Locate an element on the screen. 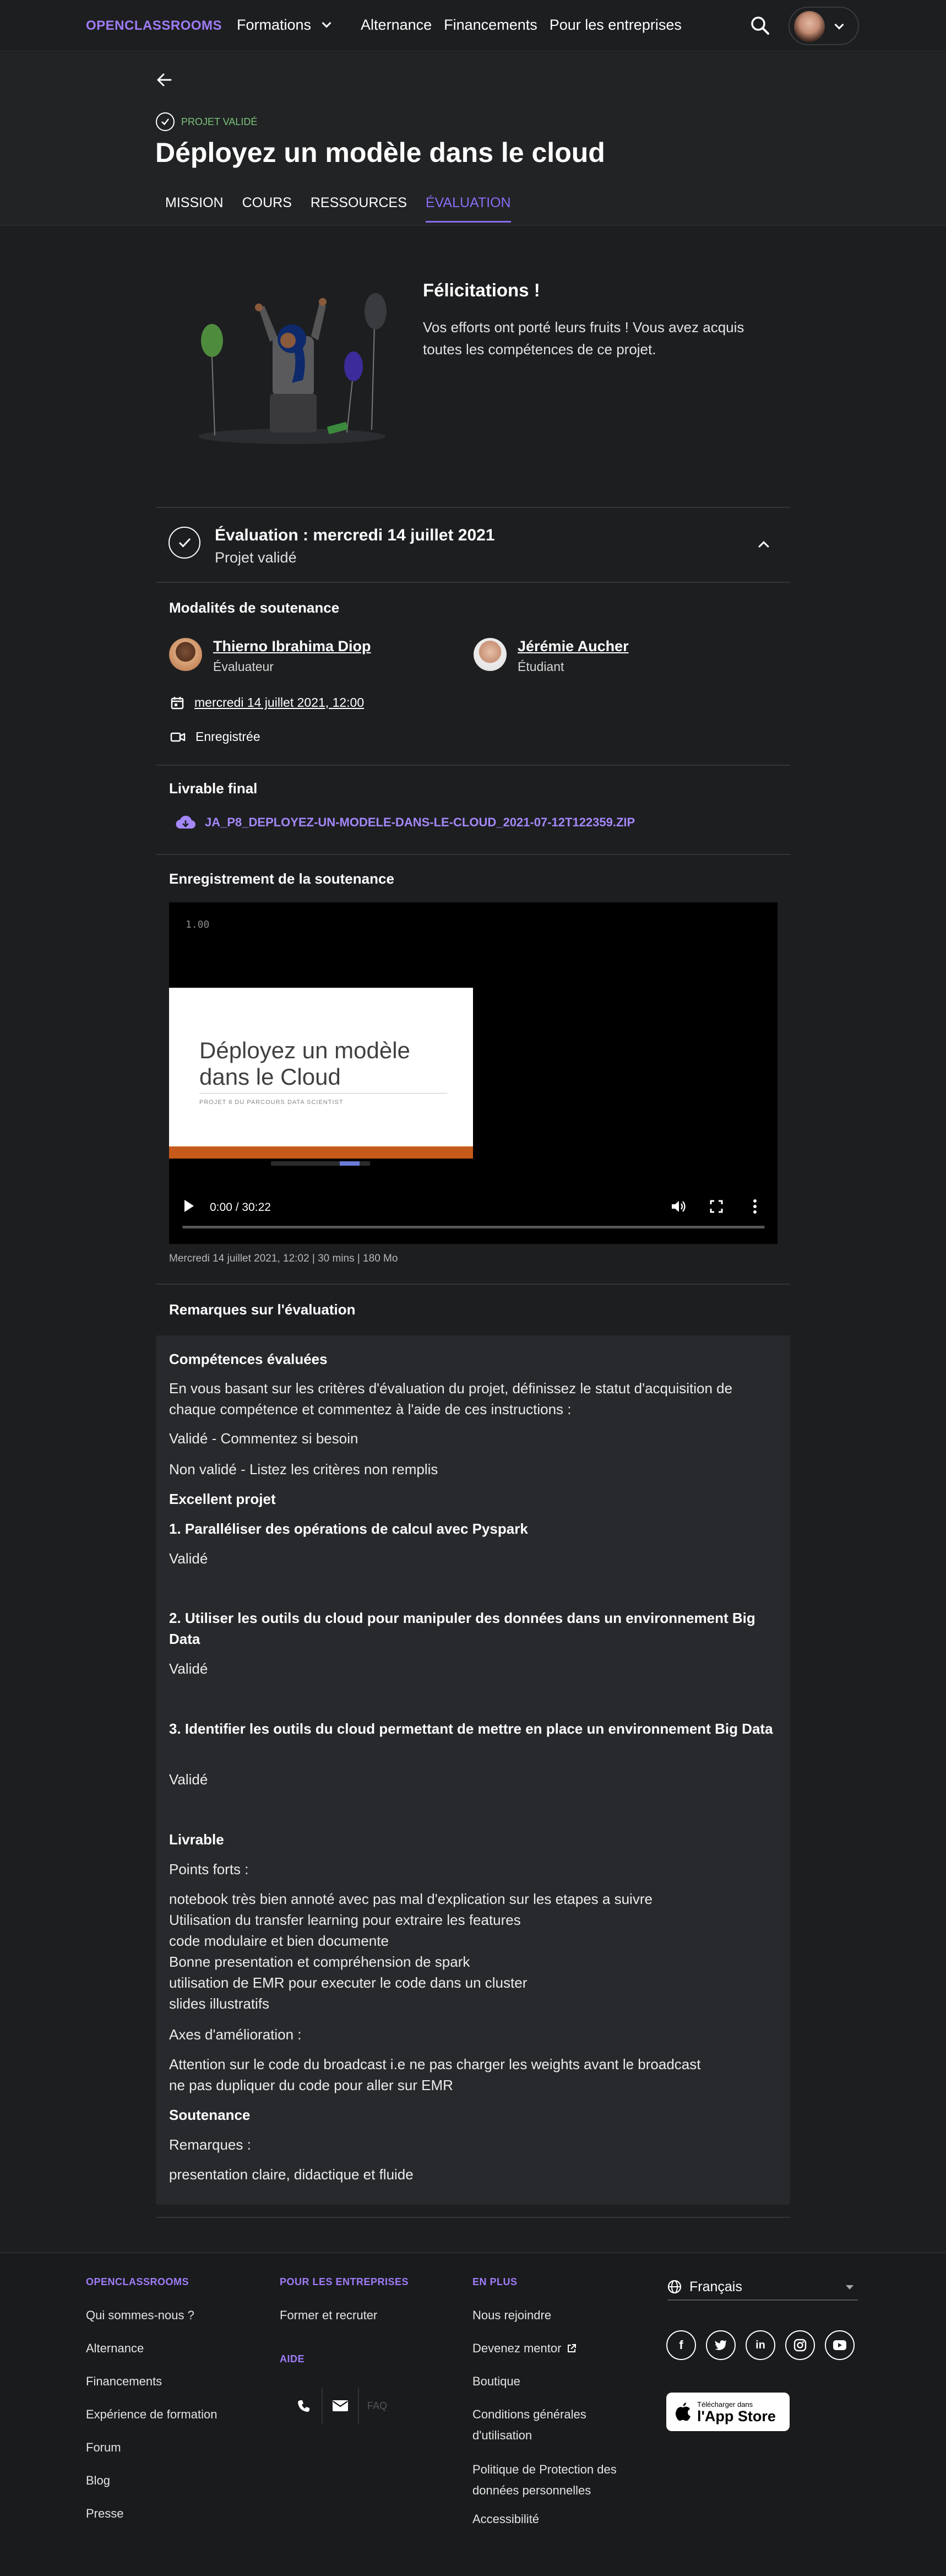 The image size is (946, 2576). external-link-icon is located at coordinates (572, 2348).